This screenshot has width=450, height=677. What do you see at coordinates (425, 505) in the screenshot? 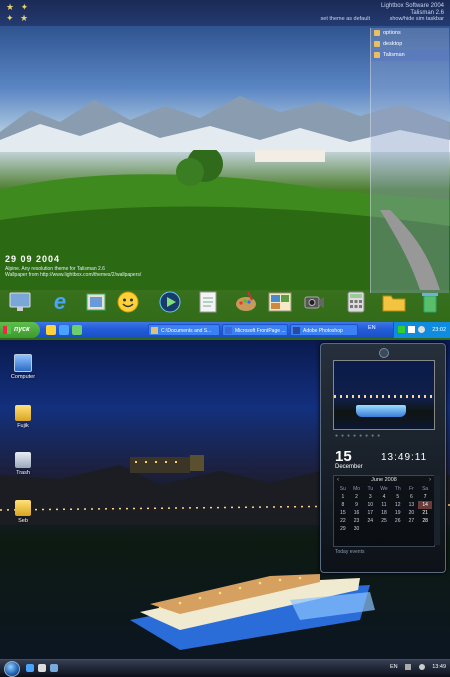
I see `calendar-day: 14` at bounding box center [425, 505].